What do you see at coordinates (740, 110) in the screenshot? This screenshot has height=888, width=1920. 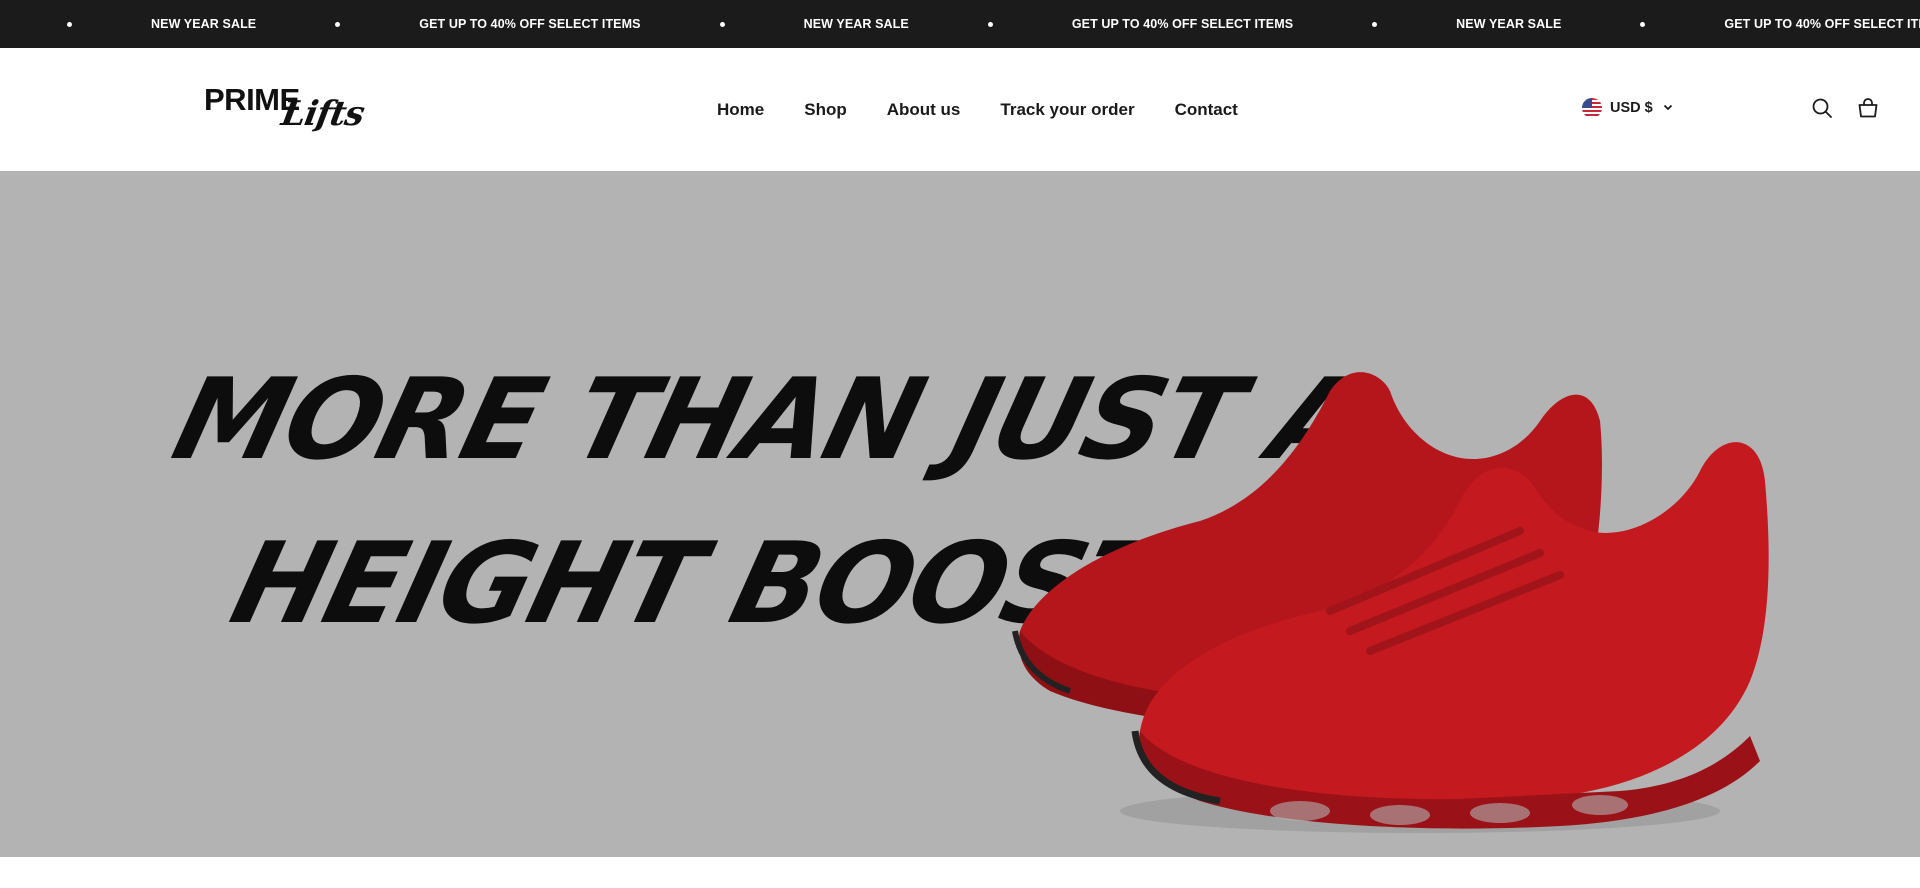 I see `nav-home: Home` at bounding box center [740, 110].